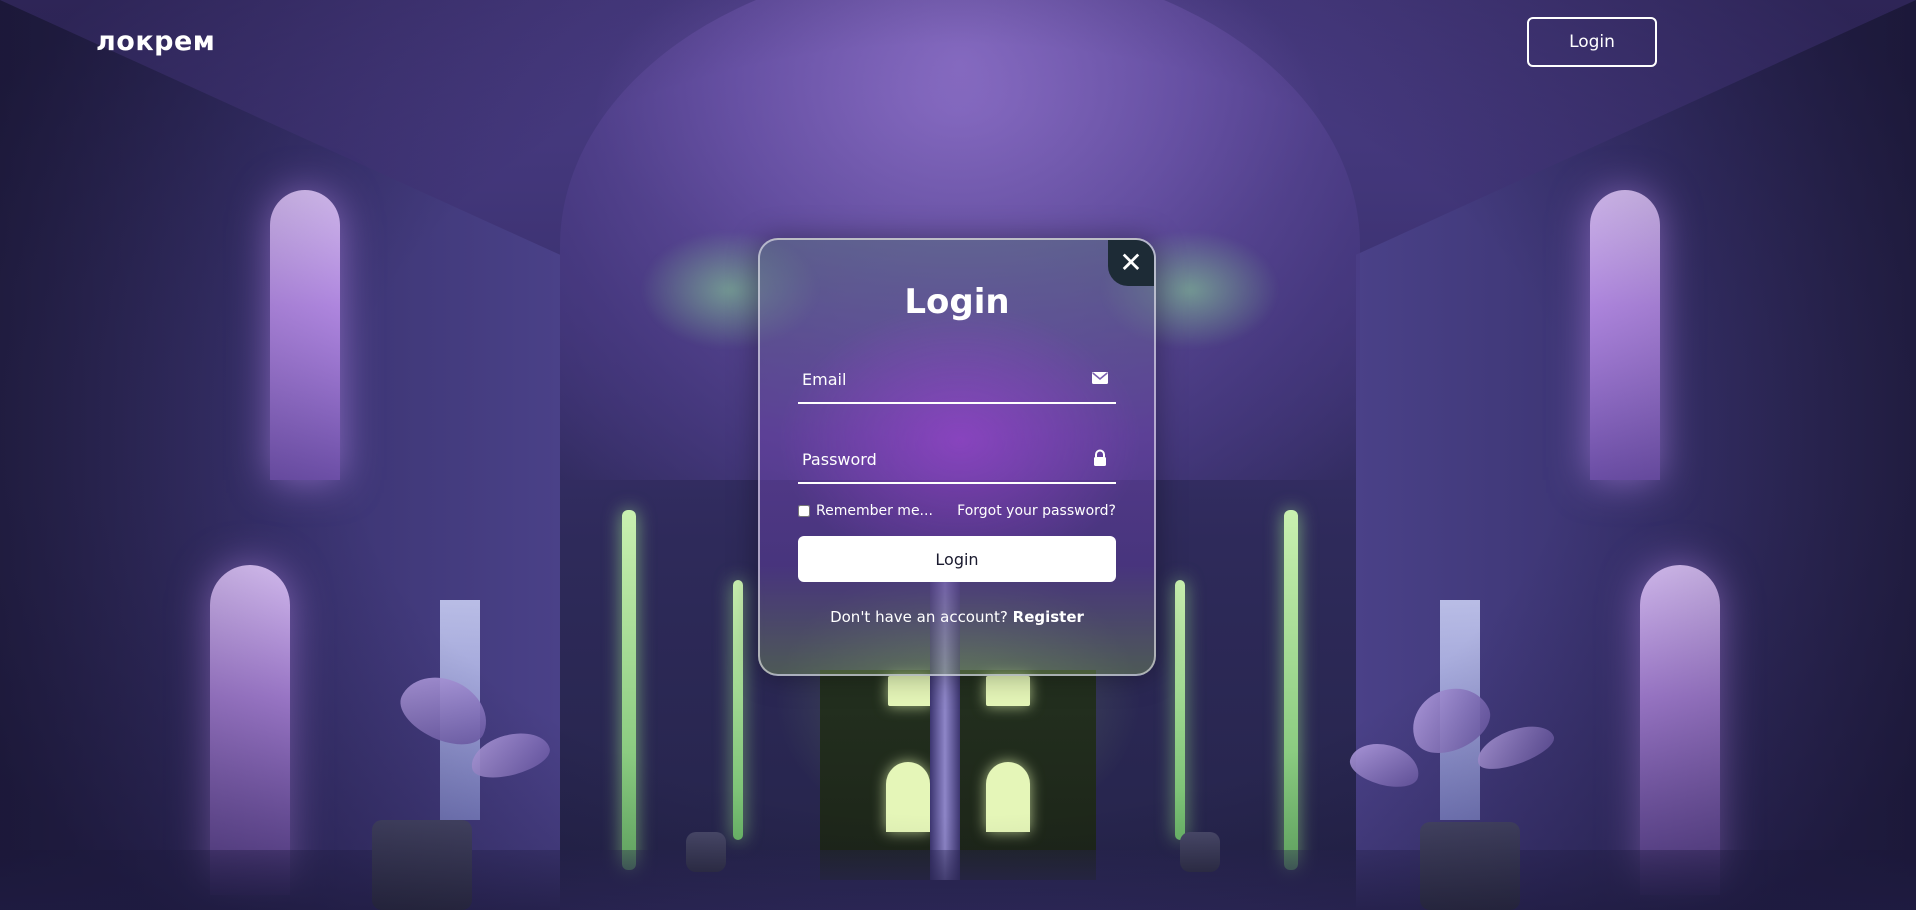 This screenshot has width=1916, height=910. I want to click on remember-checkbox, so click(804, 511).